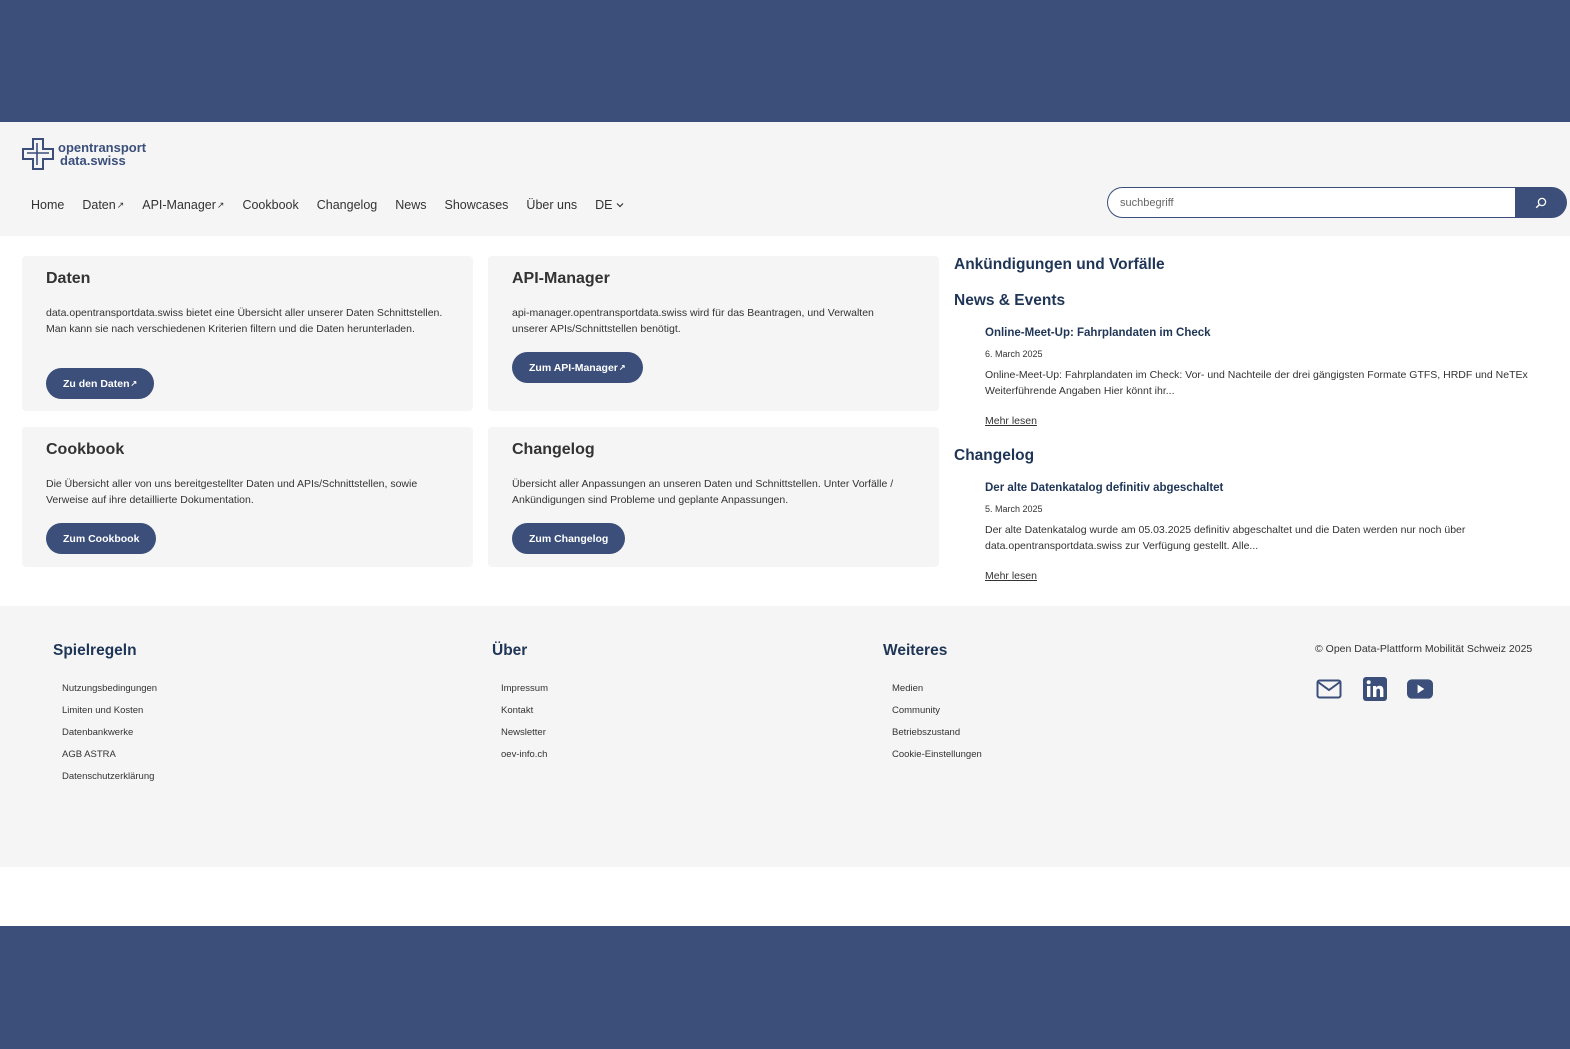  Describe the element at coordinates (907, 688) in the screenshot. I see `footer-link-medien: Medien` at that location.